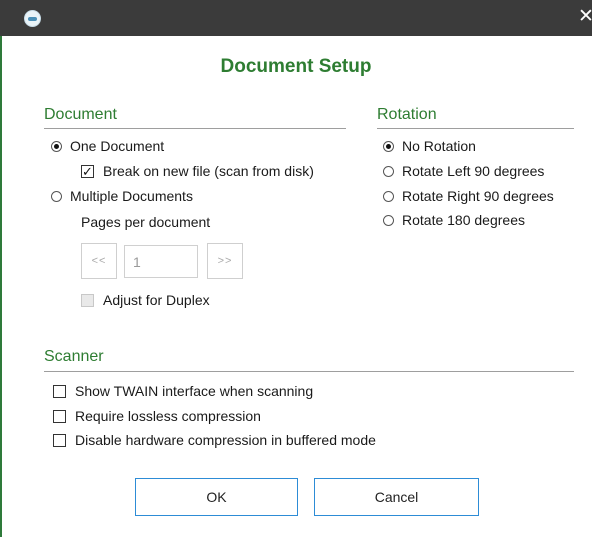 This screenshot has height=537, width=592. I want to click on pages-per-document-text: Pages per document, so click(146, 222).